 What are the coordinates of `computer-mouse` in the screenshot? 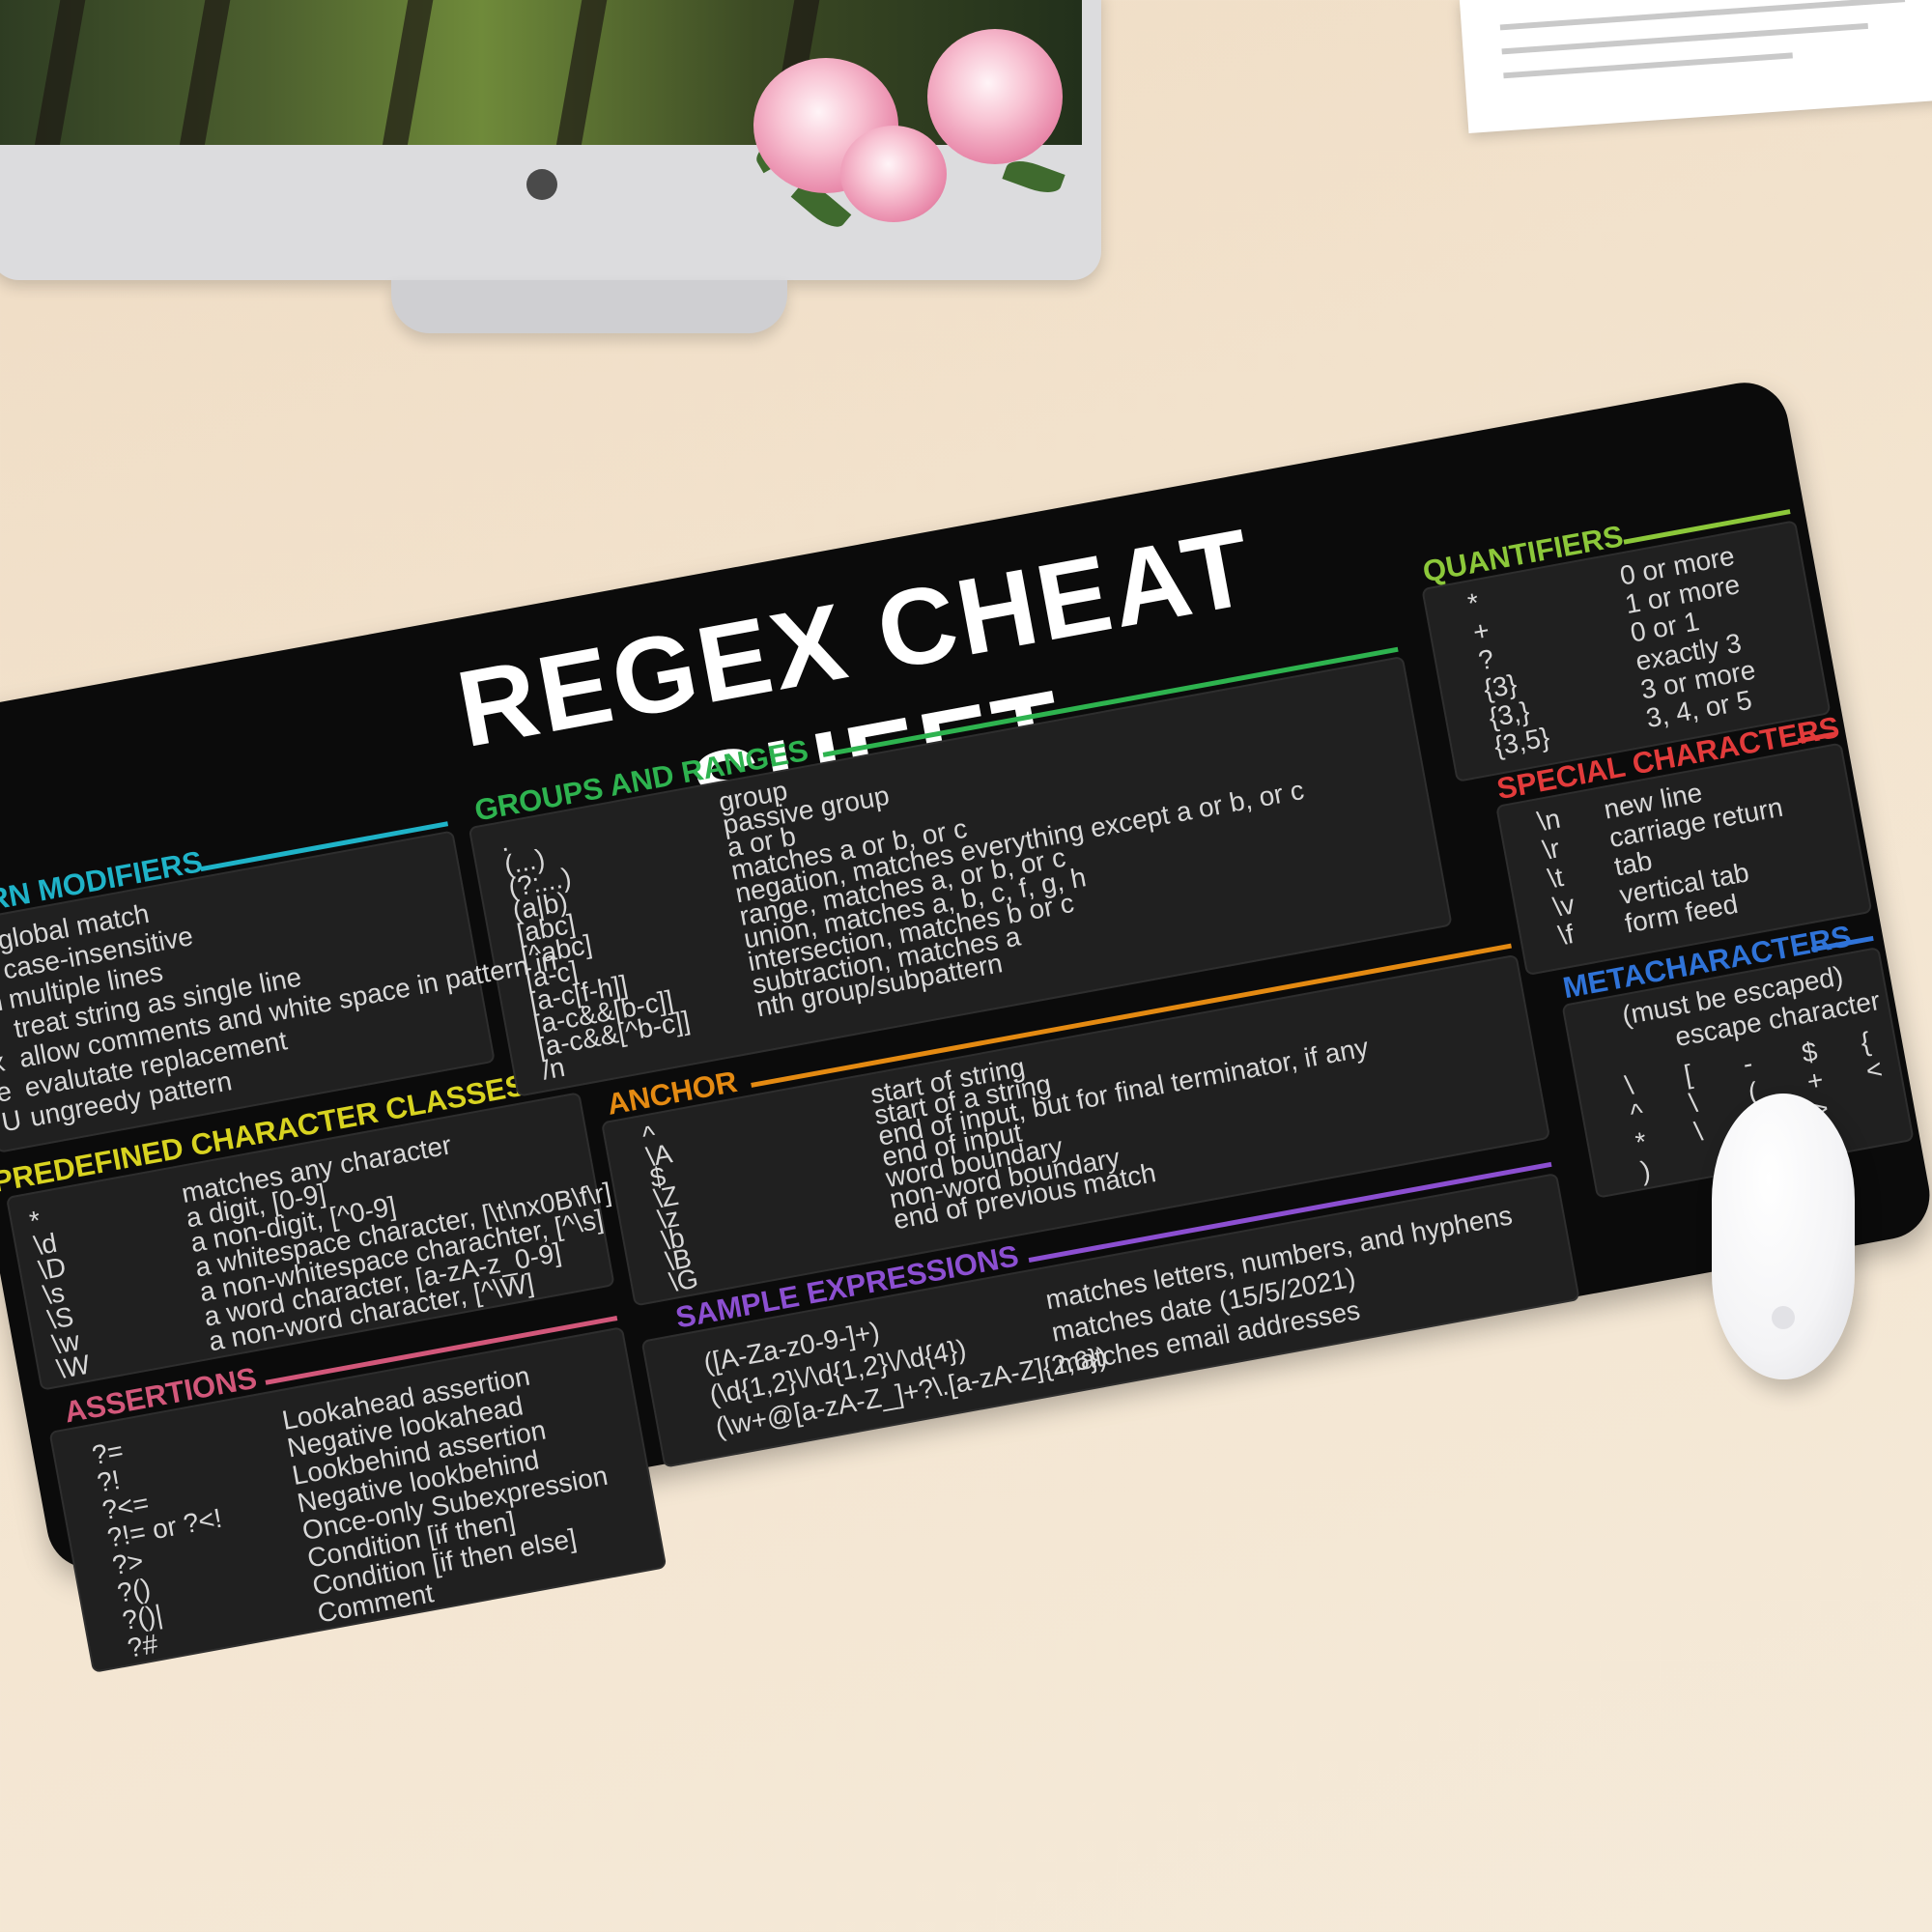 It's located at (1783, 1236).